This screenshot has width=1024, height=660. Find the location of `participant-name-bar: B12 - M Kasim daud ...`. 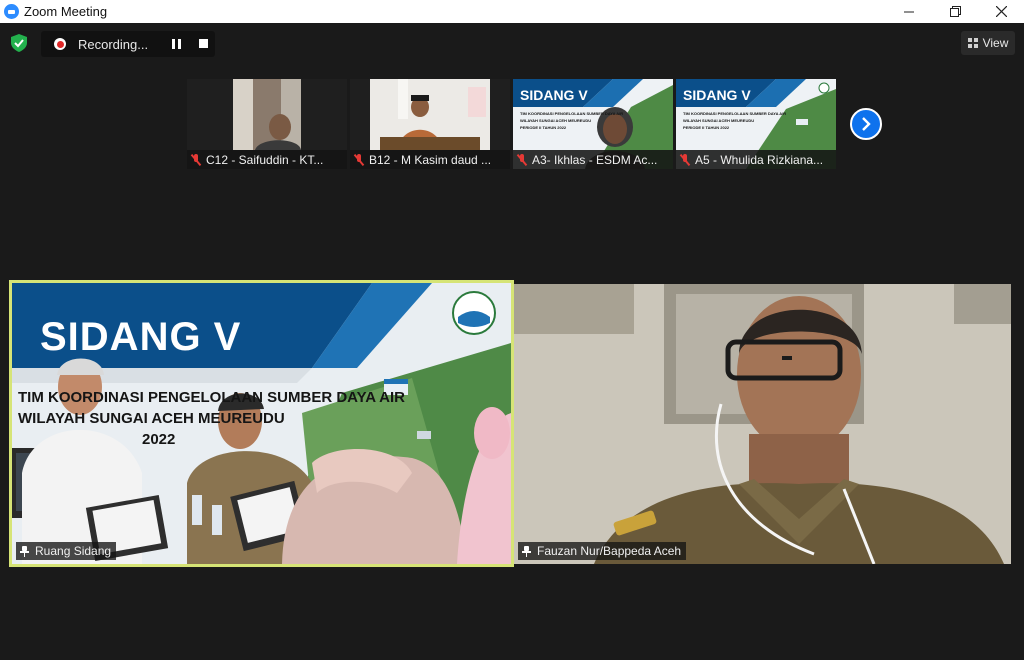

participant-name-bar: B12 - M Kasim daud ... is located at coordinates (430, 159).